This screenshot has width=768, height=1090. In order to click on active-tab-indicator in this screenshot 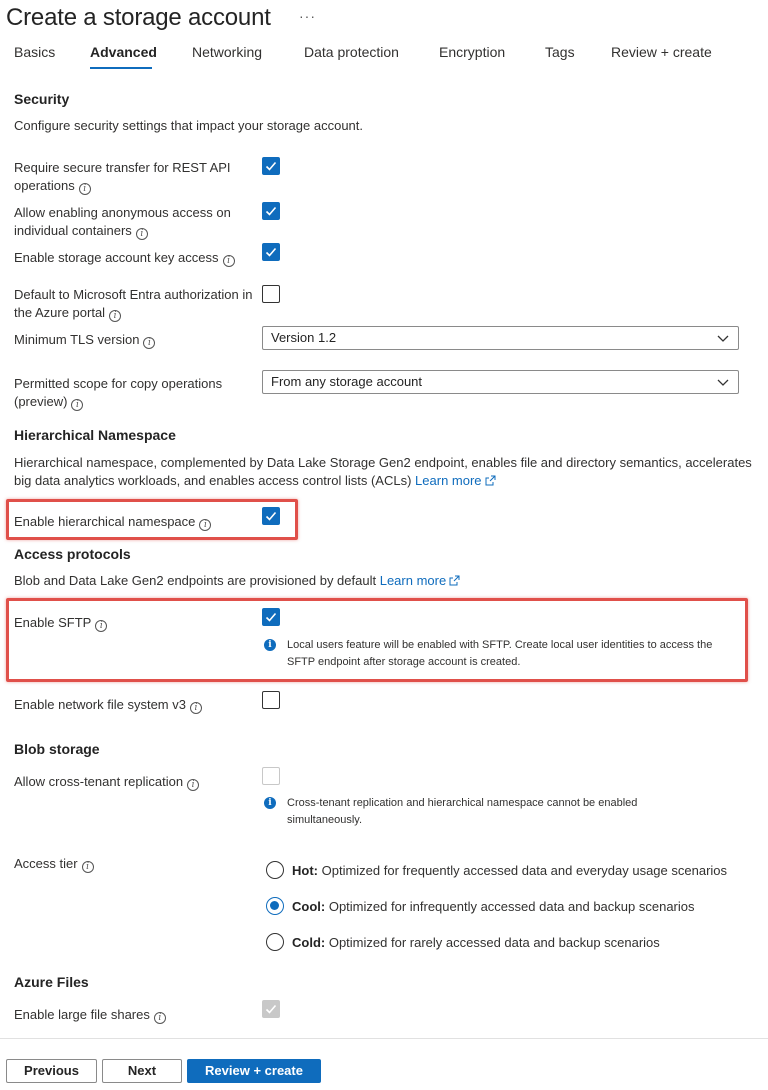, I will do `click(121, 68)`.